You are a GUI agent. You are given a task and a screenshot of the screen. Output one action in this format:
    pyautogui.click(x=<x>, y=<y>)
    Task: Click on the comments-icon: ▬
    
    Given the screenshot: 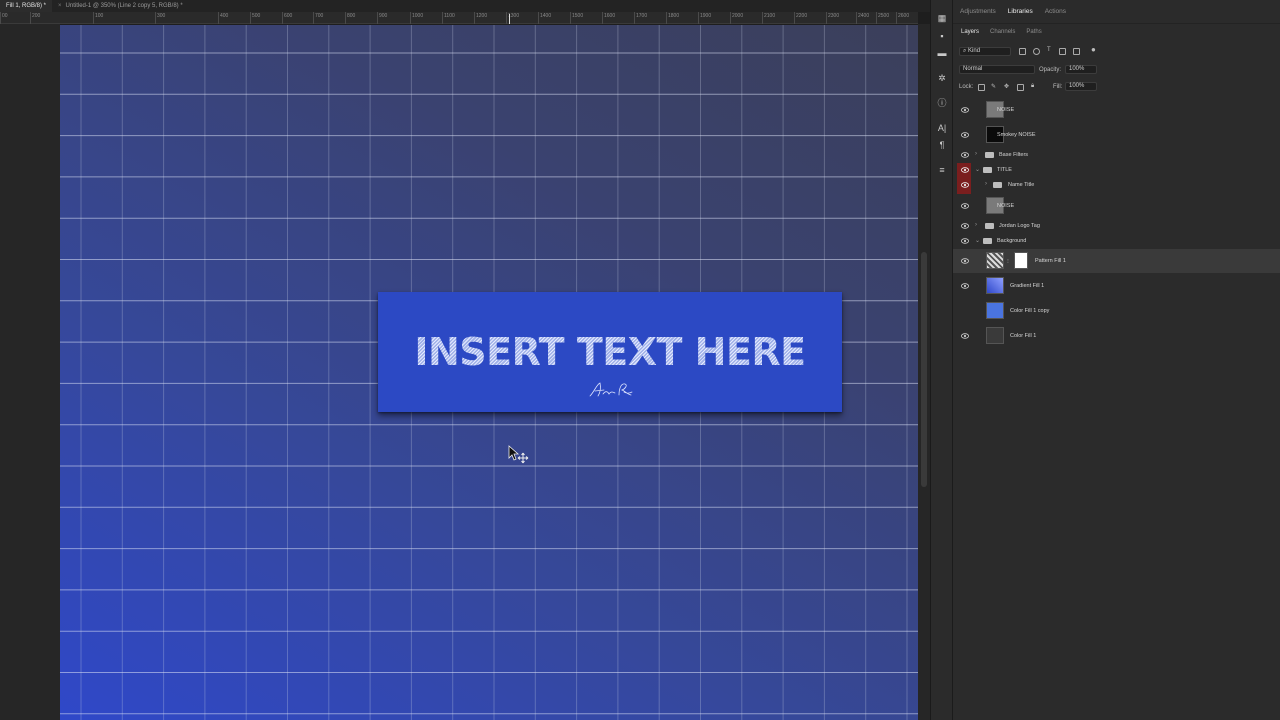 What is the action you would take?
    pyautogui.click(x=942, y=53)
    